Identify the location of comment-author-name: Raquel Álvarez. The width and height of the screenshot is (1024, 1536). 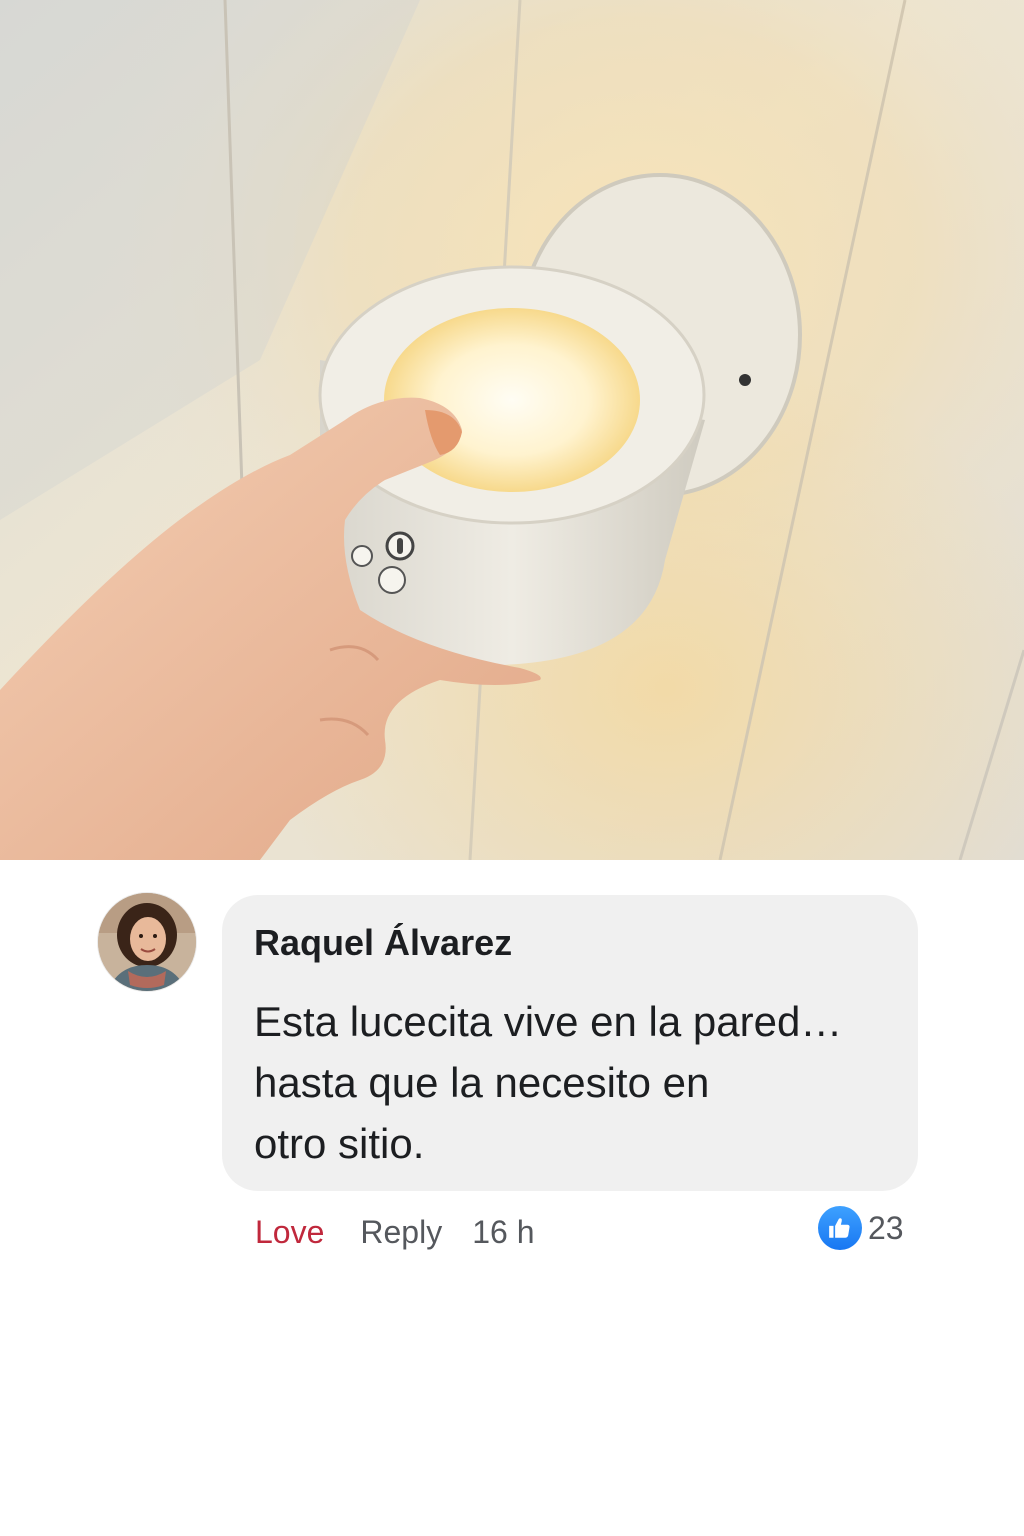
(570, 943).